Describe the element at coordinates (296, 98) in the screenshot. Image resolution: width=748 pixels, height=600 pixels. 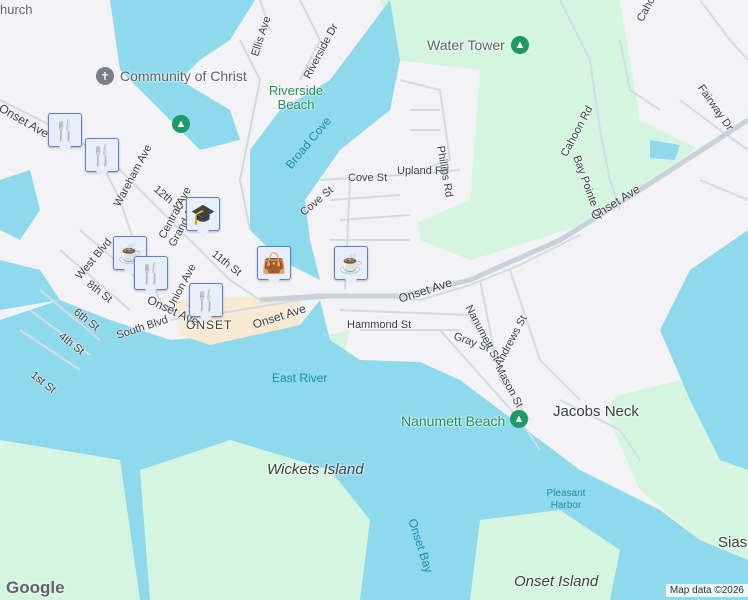
I see `label-riverside-beach: Riverside Beach` at that location.